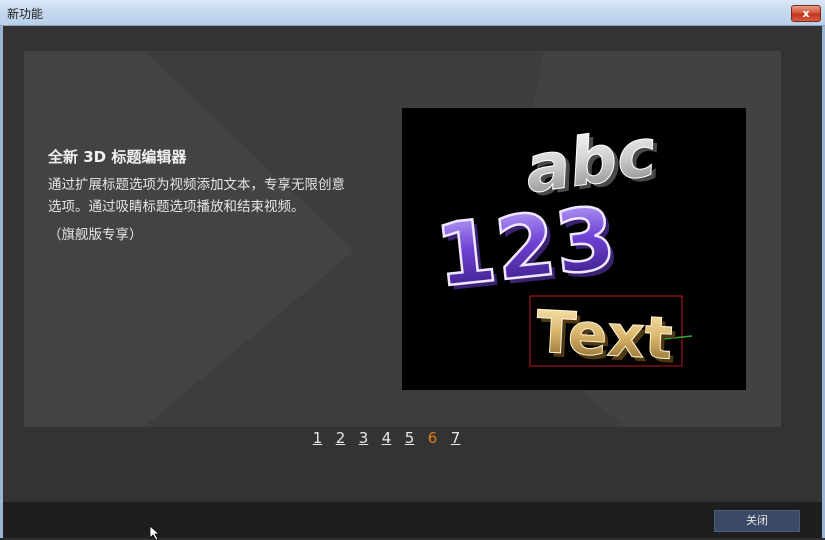 This screenshot has height=540, width=825. What do you see at coordinates (604, 335) in the screenshot?
I see `preview-text-text: Text` at bounding box center [604, 335].